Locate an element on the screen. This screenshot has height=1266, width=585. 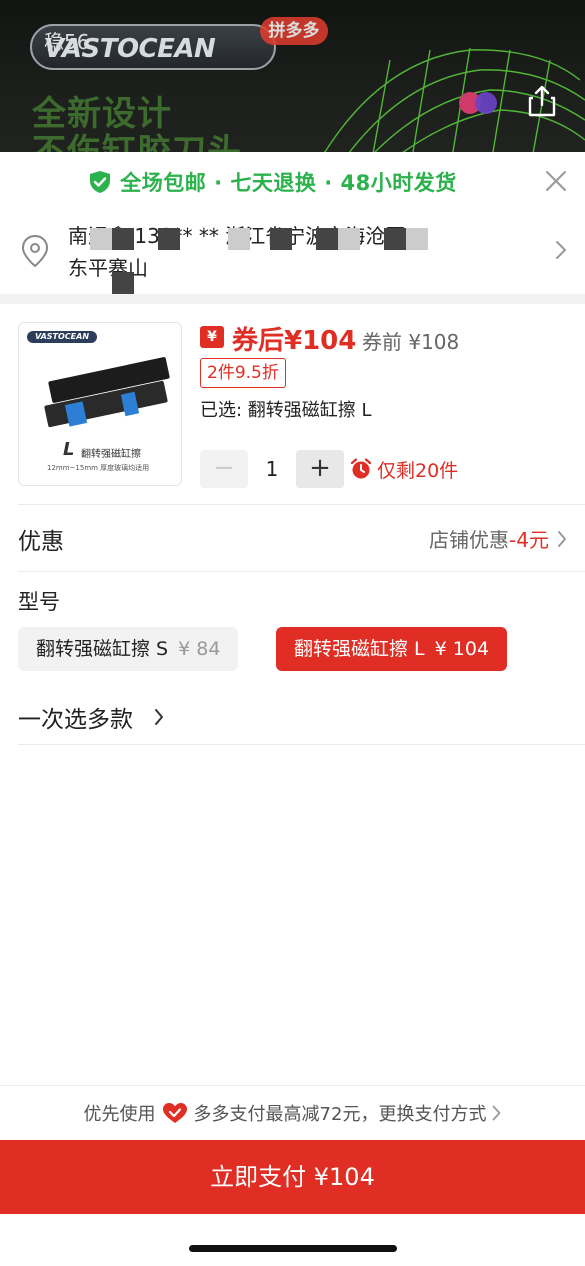
payment-method-hint: 优先使用 多多支付最高减72元，更换支付方式 is located at coordinates (292, 1112).